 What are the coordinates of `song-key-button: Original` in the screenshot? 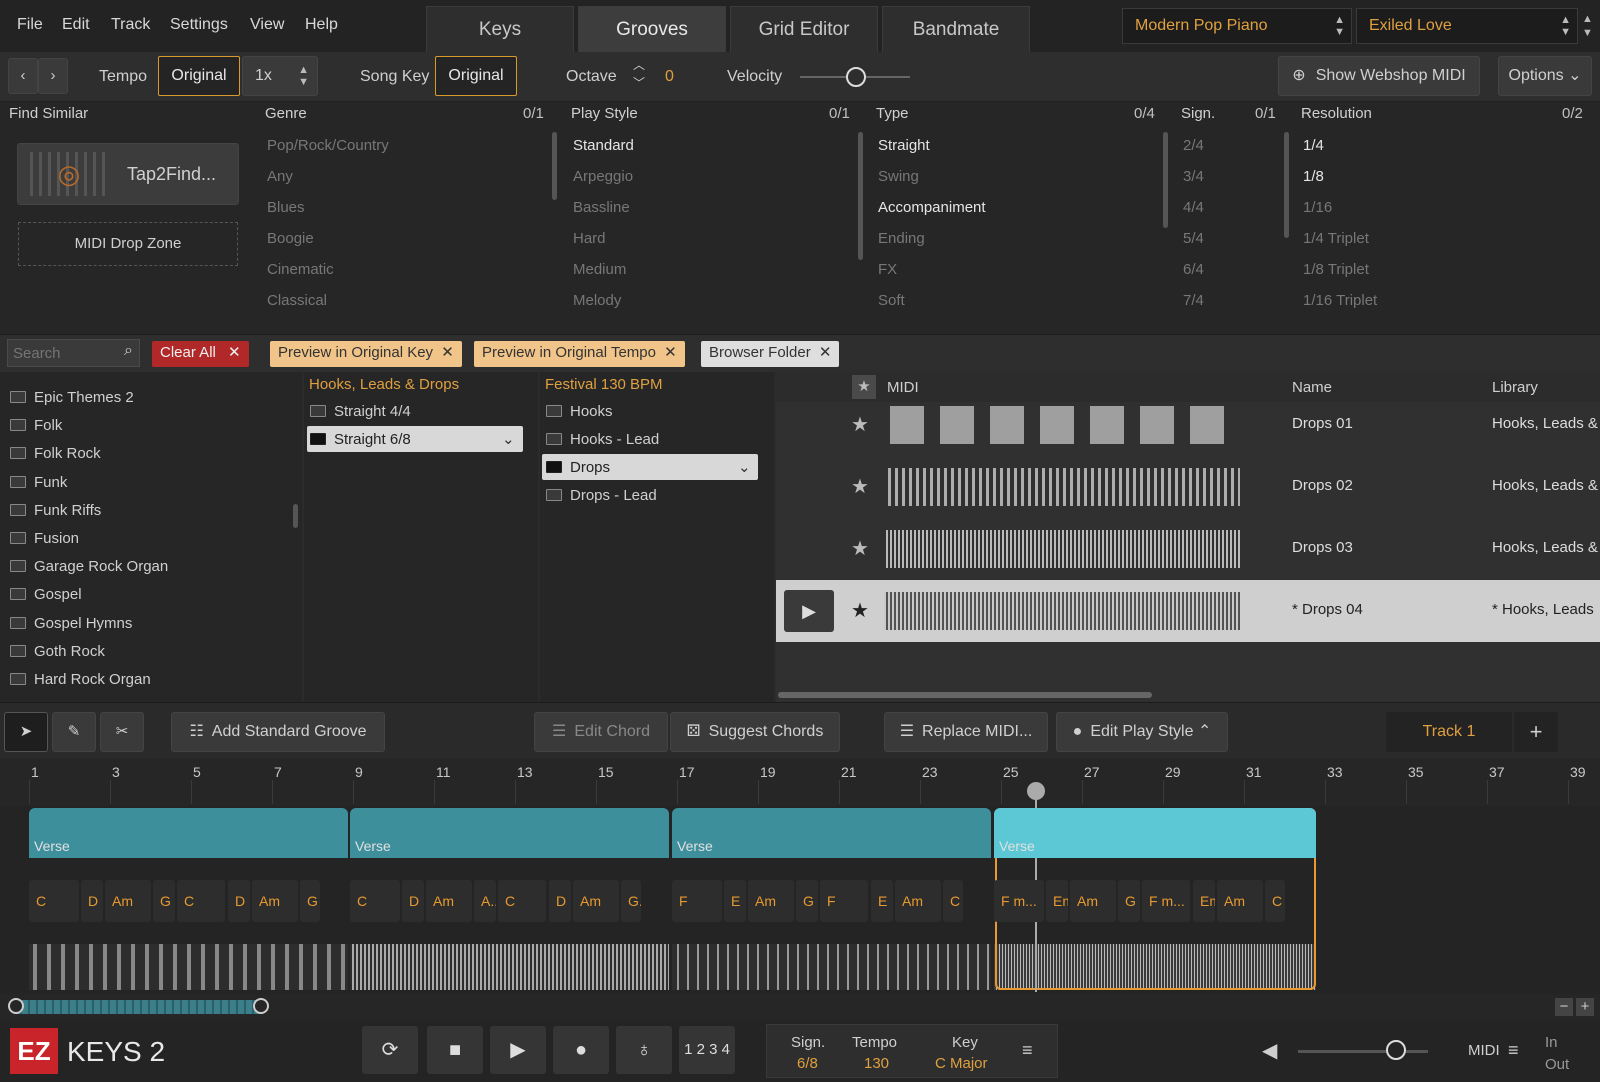 It's located at (476, 76).